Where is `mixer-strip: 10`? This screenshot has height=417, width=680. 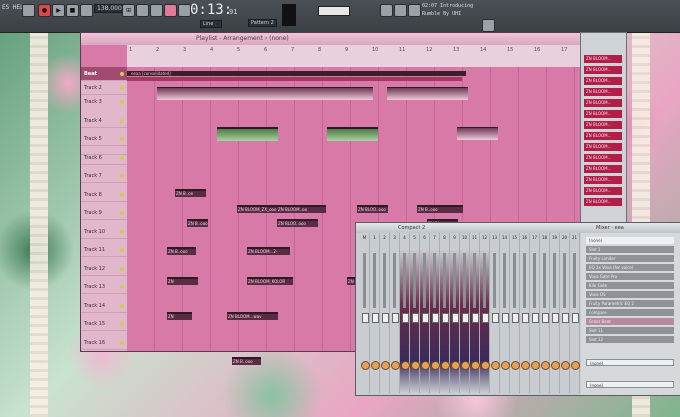
mixer-strip: 10 is located at coordinates (465, 313).